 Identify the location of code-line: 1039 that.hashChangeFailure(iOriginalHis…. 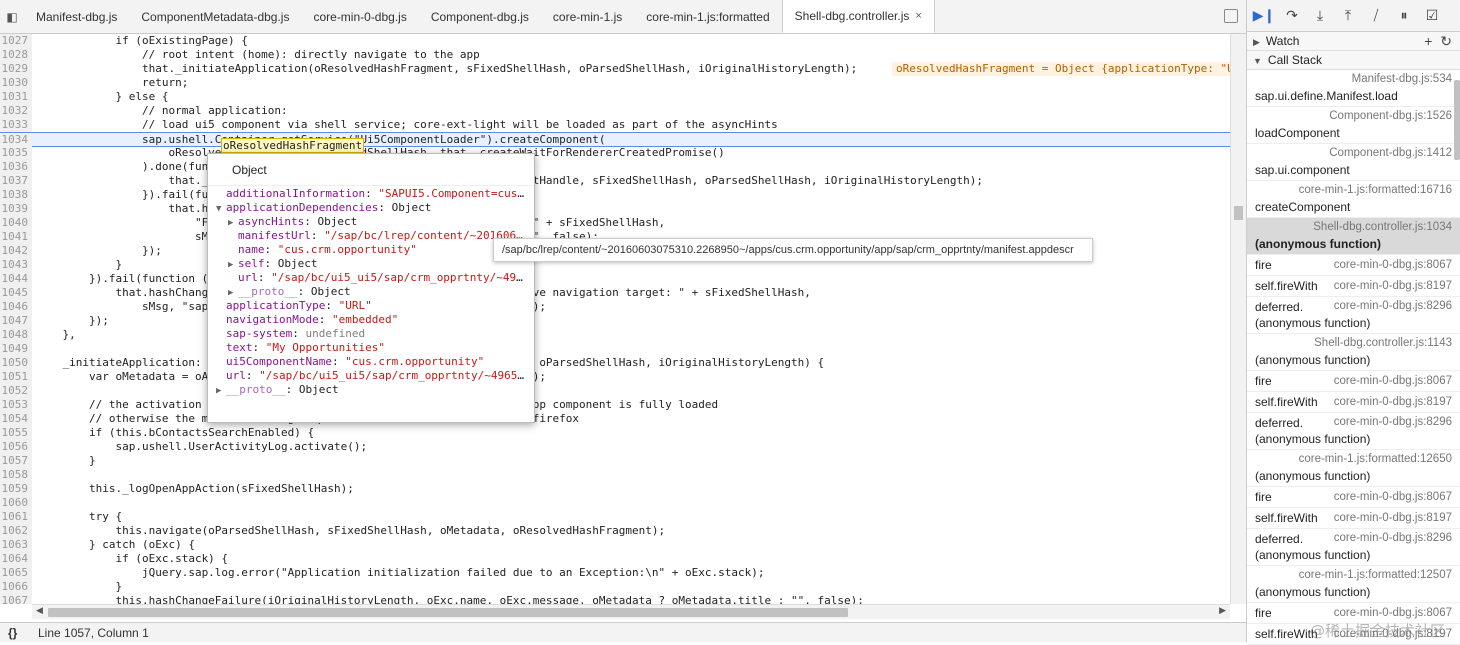
(615, 209).